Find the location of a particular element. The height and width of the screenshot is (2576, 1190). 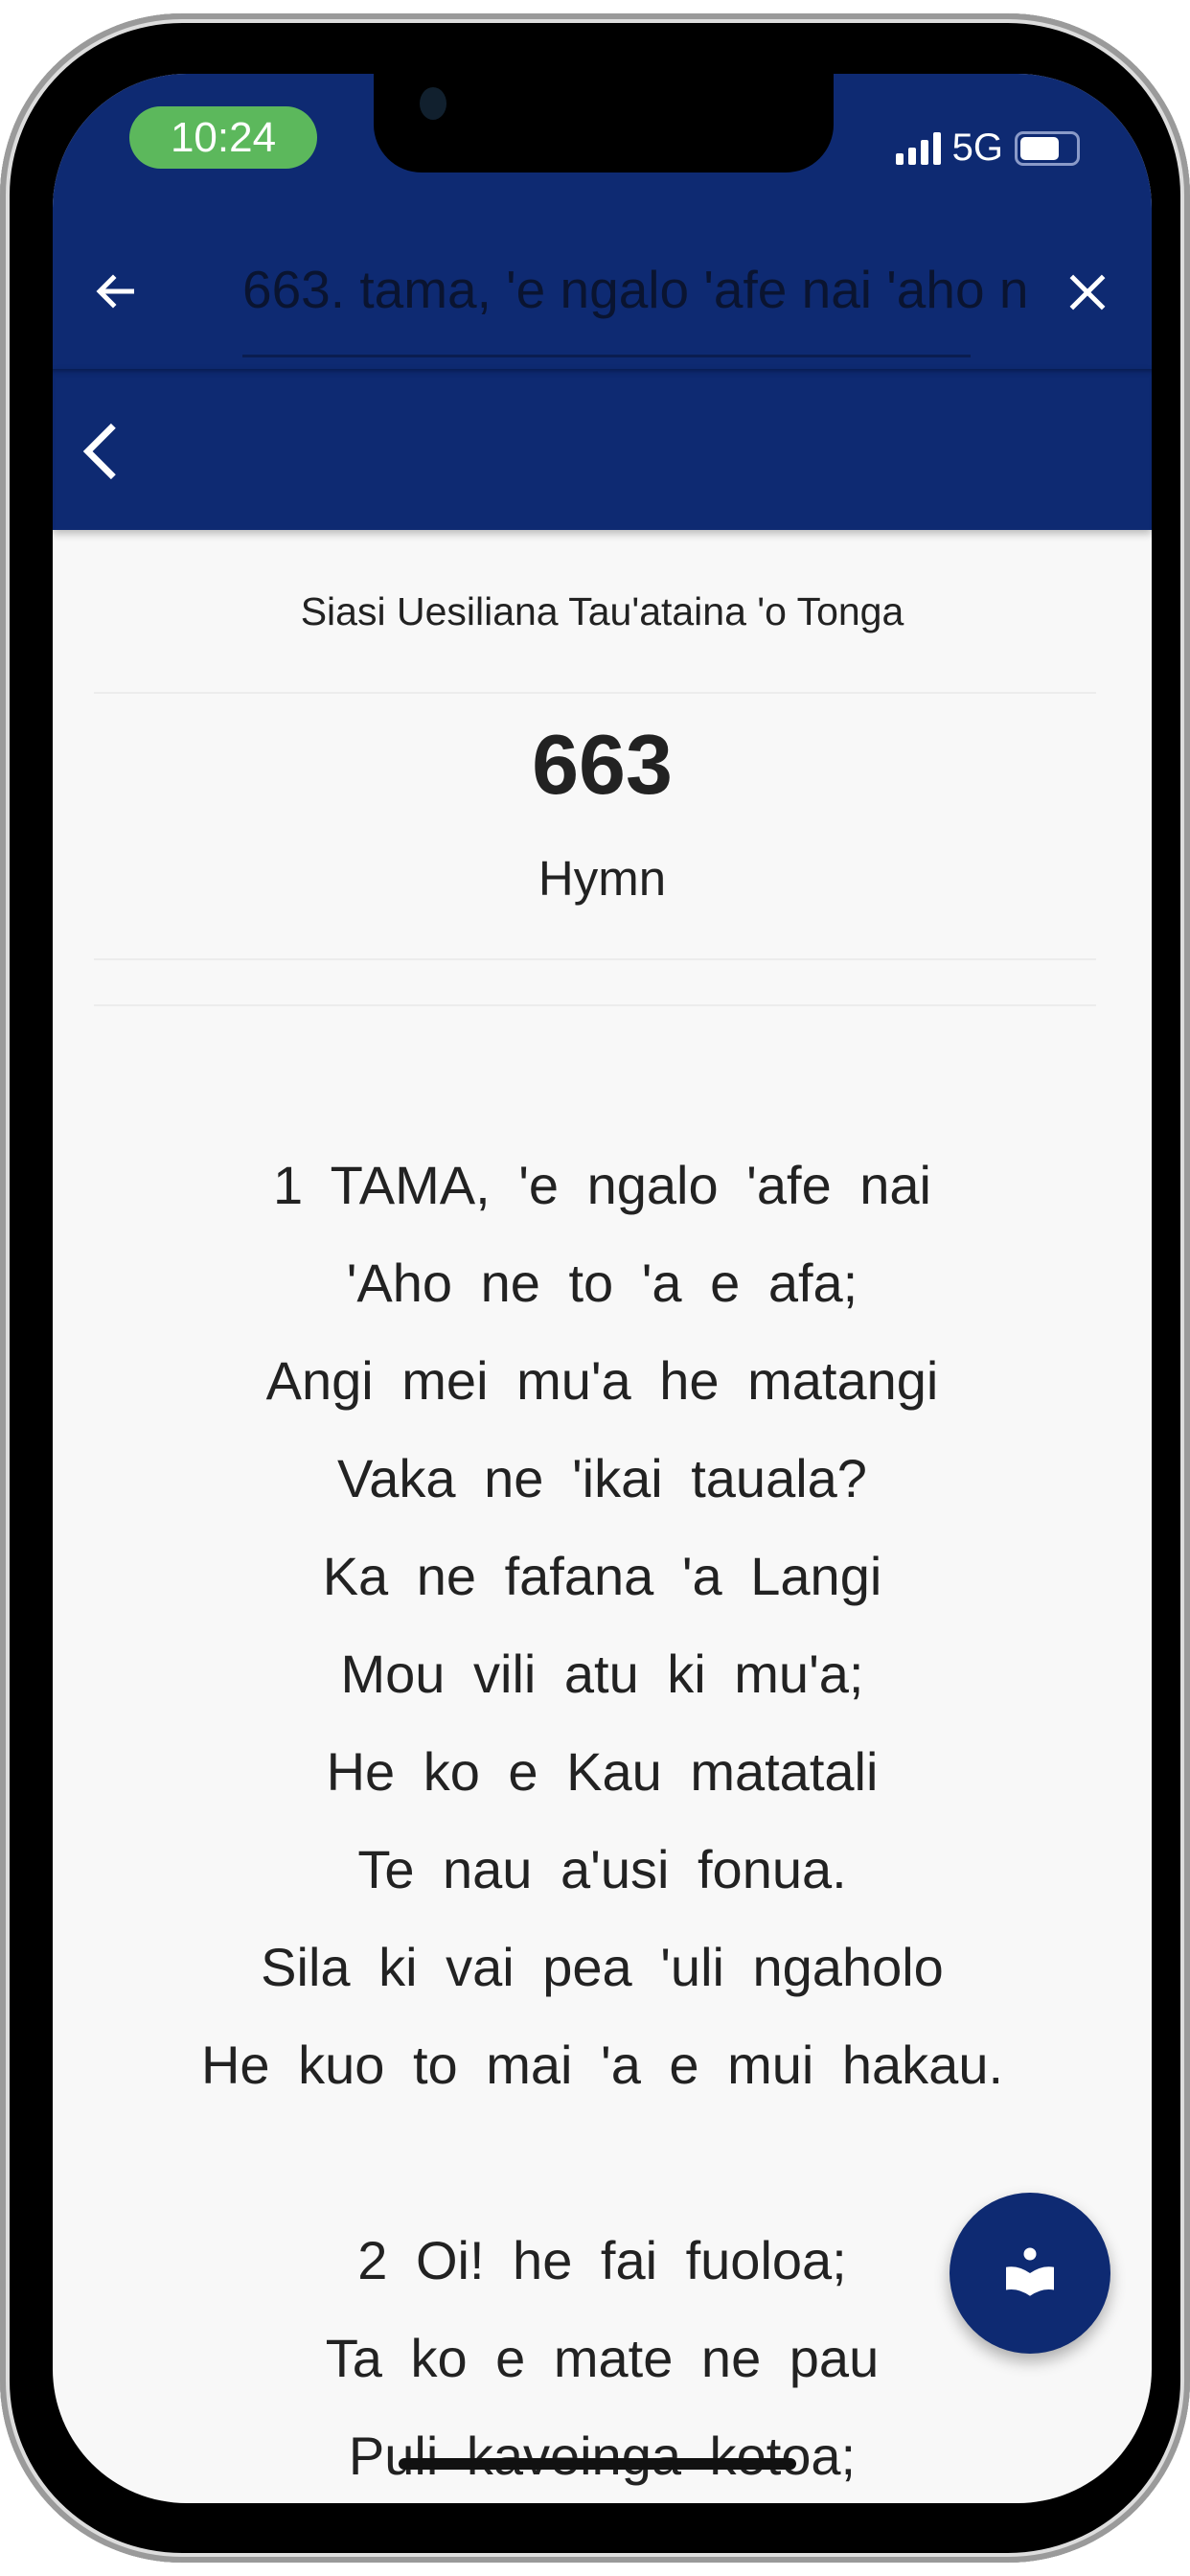

battery-icon is located at coordinates (1047, 148).